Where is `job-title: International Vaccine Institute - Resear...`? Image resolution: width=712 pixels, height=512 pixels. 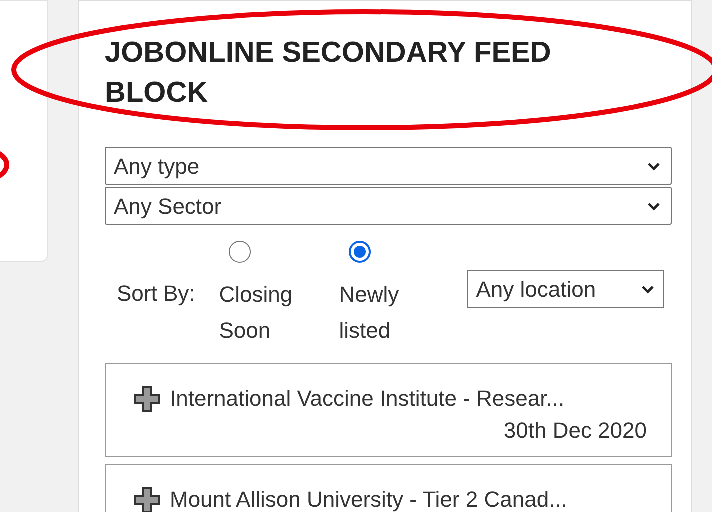
job-title: International Vaccine Institute - Resear... is located at coordinates (367, 398).